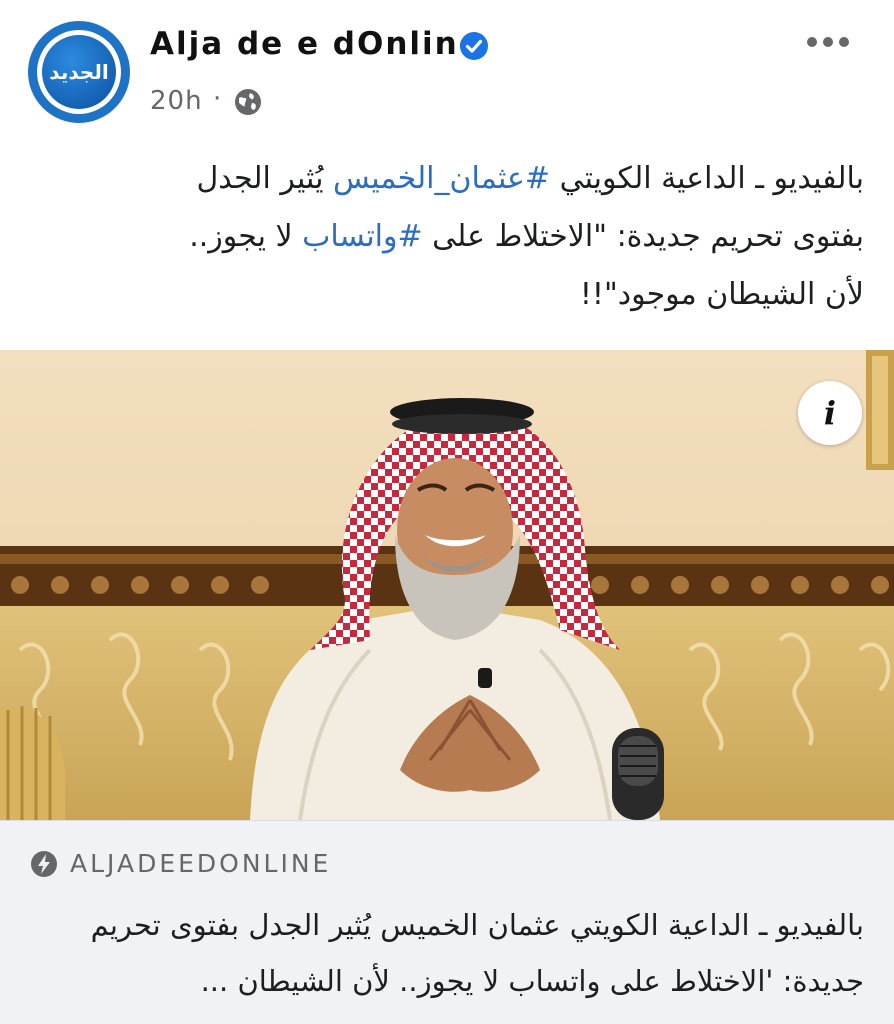 The height and width of the screenshot is (1024, 894). I want to click on post-text-segment: لا يجوز.., so click(246, 236).